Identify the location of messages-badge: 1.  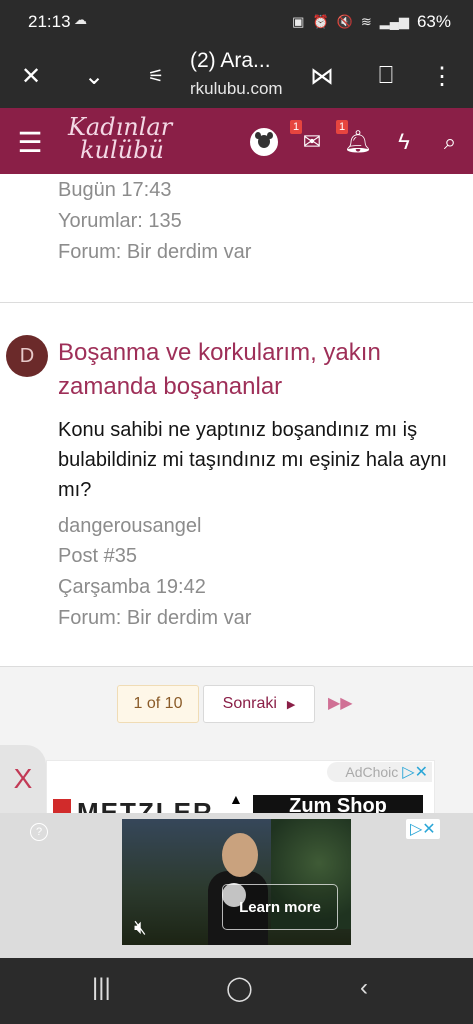
(296, 127).